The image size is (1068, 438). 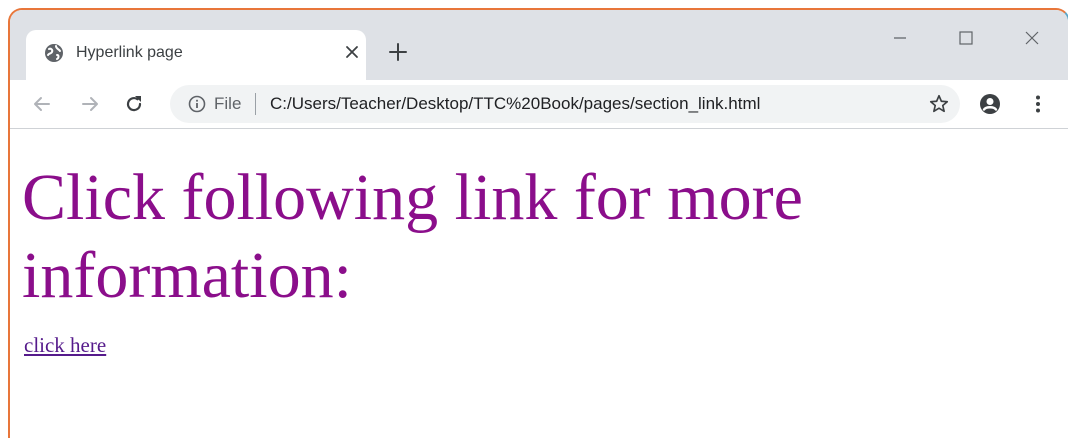 I want to click on minimize-icon, so click(x=900, y=38).